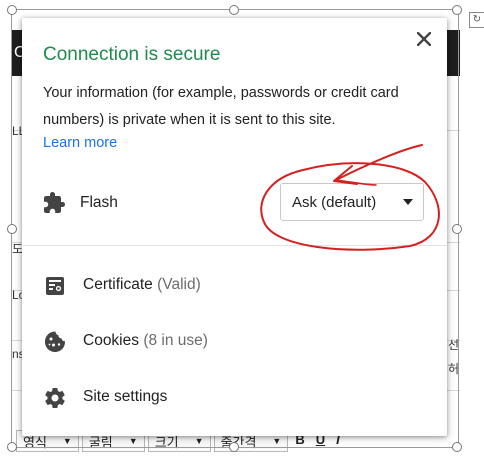 This screenshot has height=464, width=484. What do you see at coordinates (234, 245) in the screenshot?
I see `section-divider` at bounding box center [234, 245].